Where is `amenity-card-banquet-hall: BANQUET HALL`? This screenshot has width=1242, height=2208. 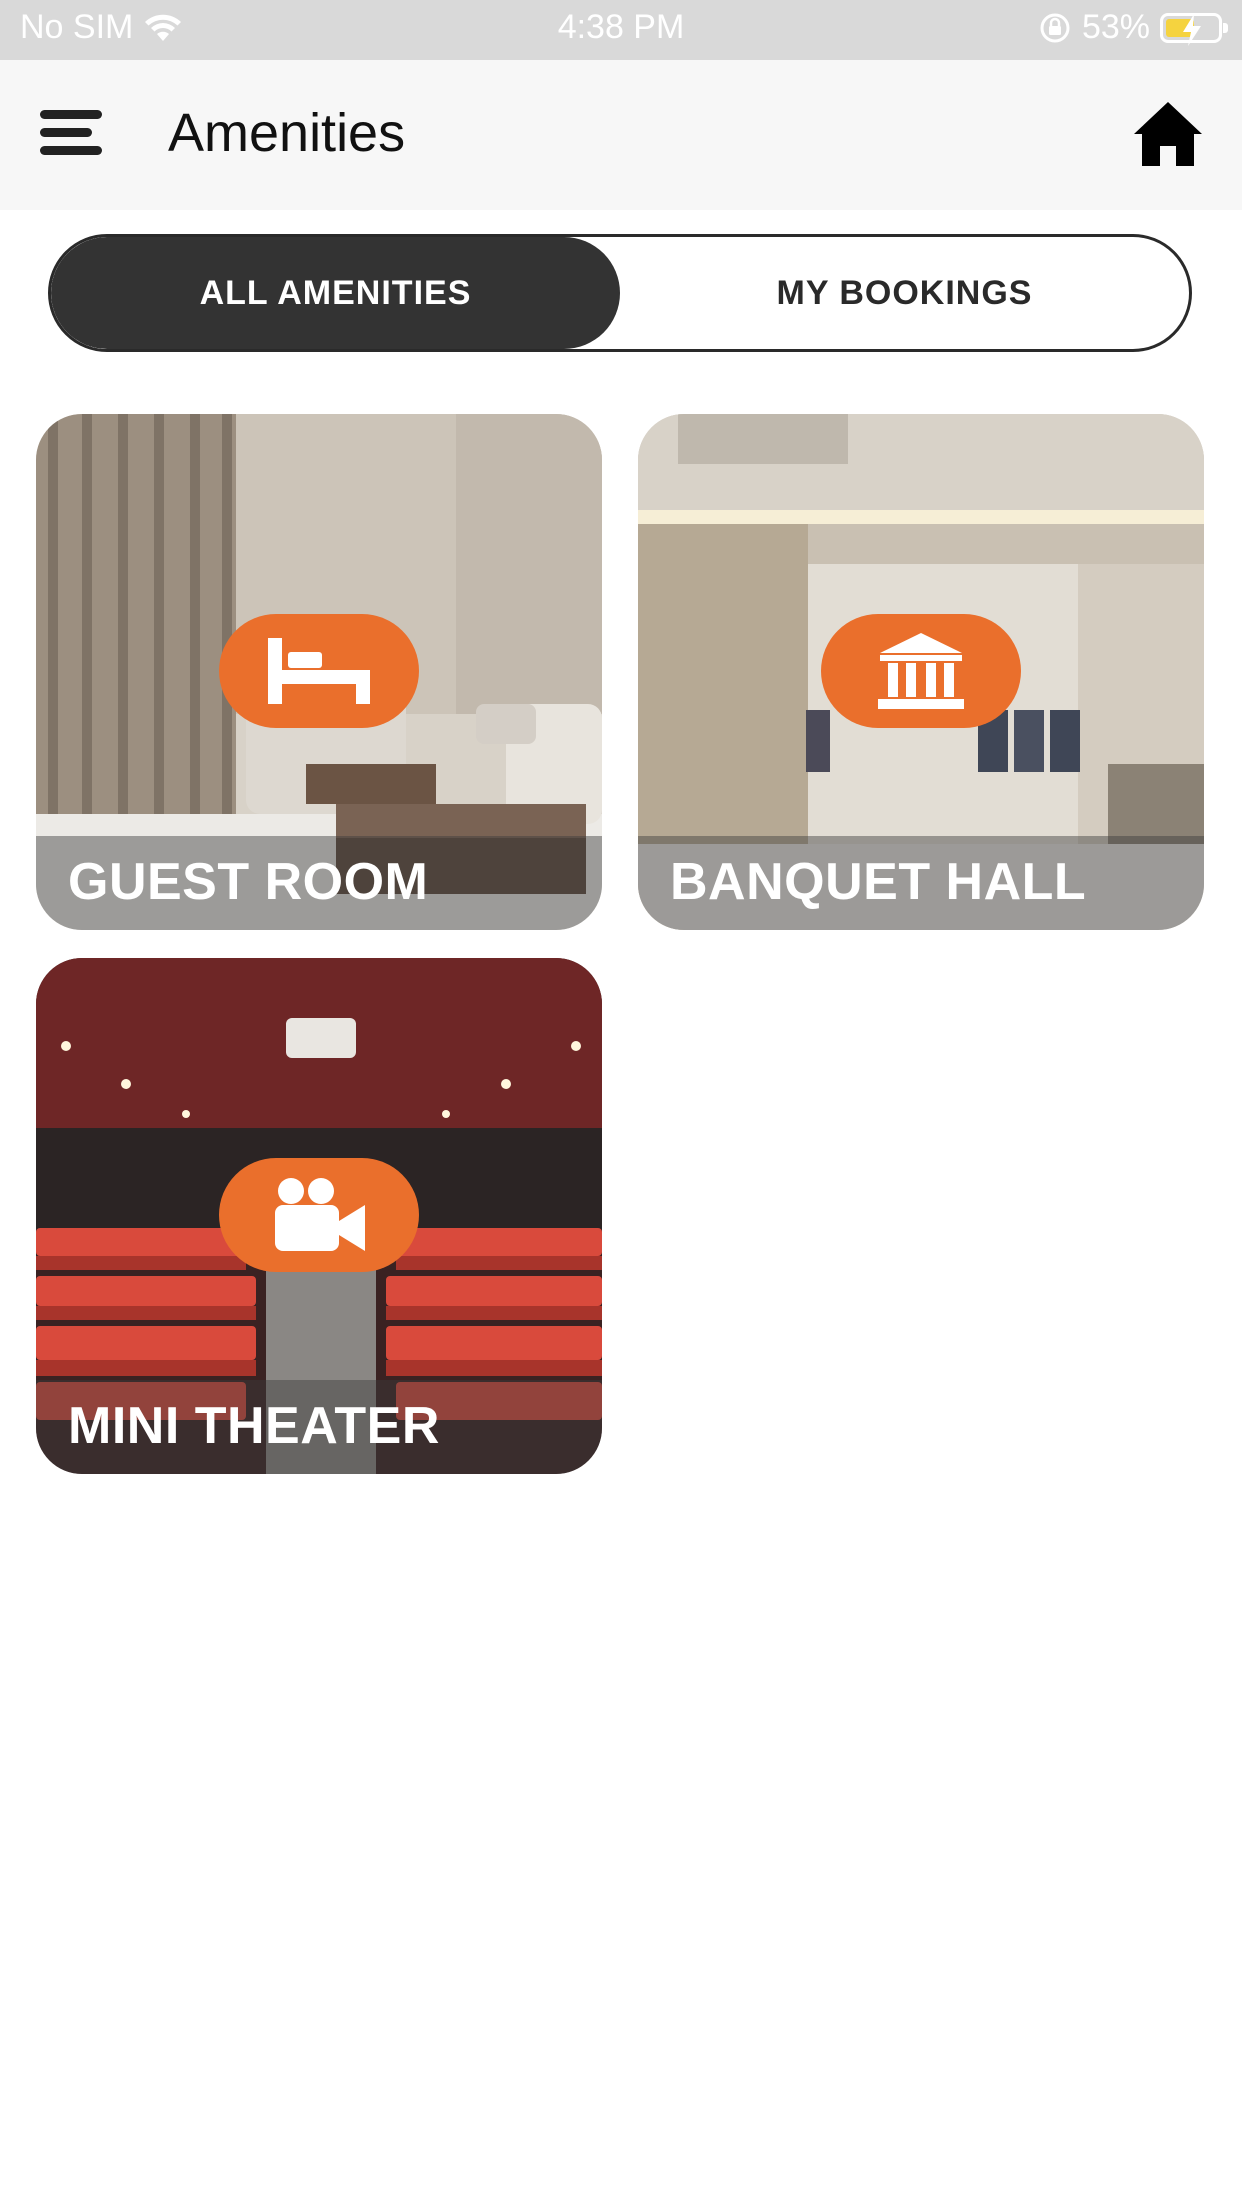 amenity-card-banquet-hall: BANQUET HALL is located at coordinates (921, 672).